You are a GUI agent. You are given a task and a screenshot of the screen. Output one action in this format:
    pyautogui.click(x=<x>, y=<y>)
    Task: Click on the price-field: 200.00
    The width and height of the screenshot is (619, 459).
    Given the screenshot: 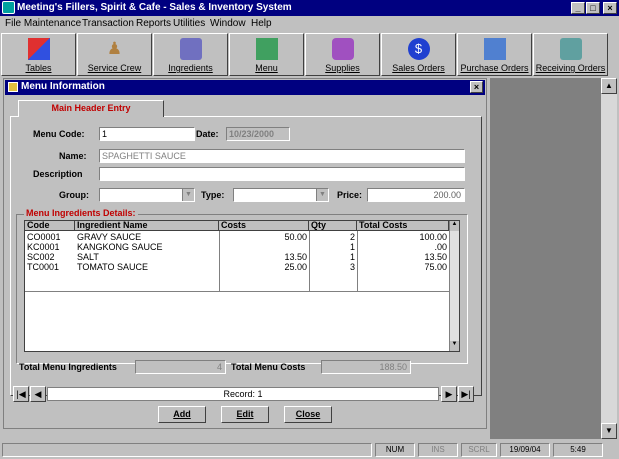 What is the action you would take?
    pyautogui.click(x=416, y=195)
    